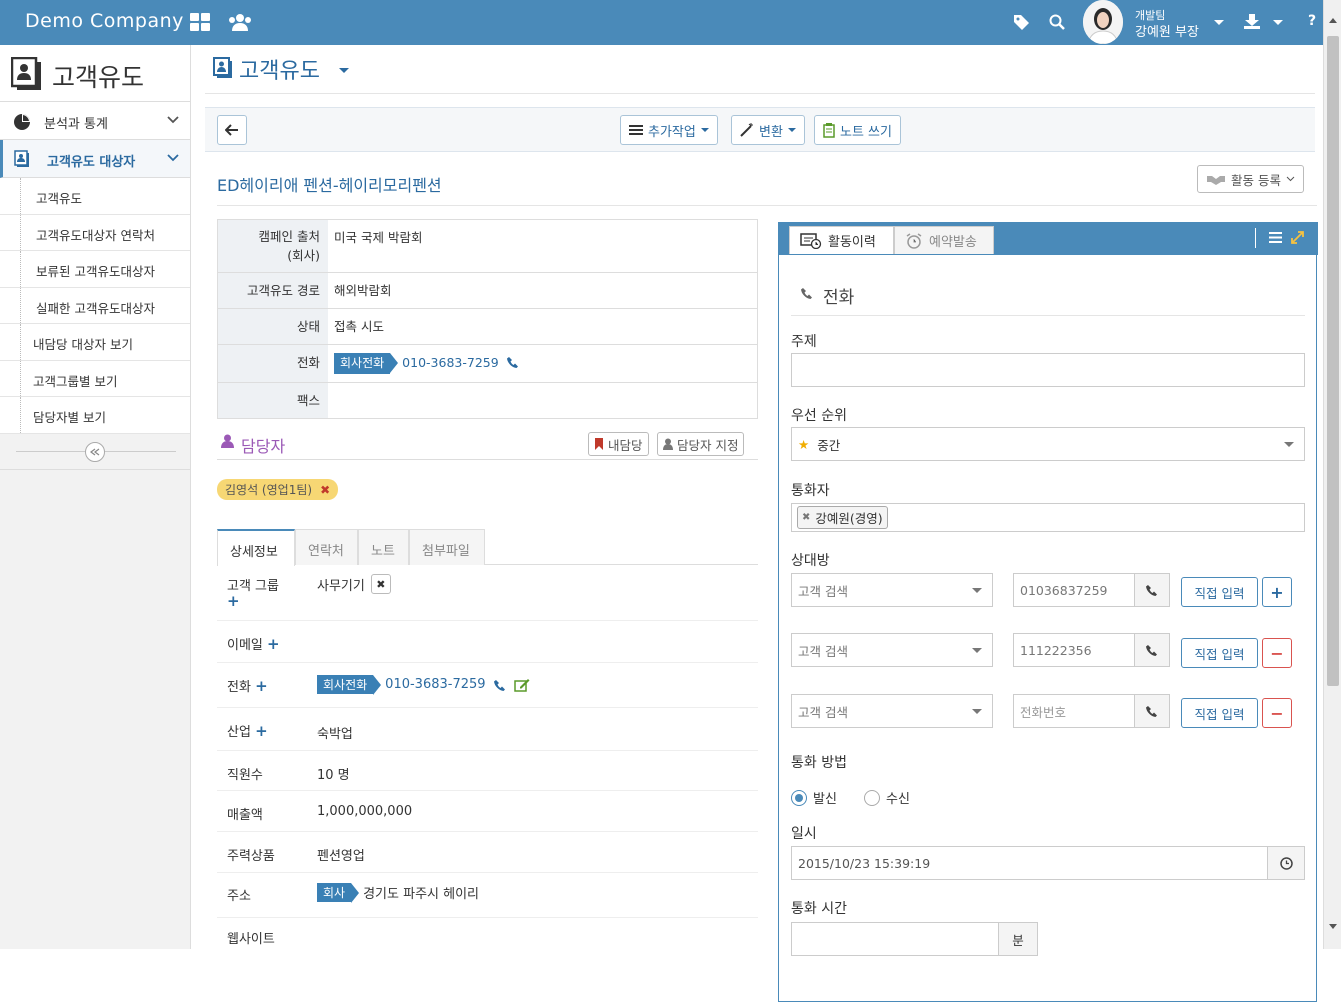  Describe the element at coordinates (1048, 517) in the screenshot. I see `caller-input: ✖ 강예원(경영)` at that location.